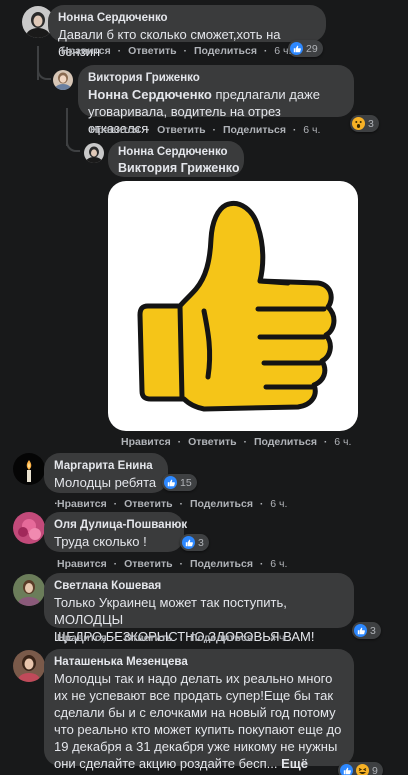 This screenshot has height=775, width=408. What do you see at coordinates (106, 480) in the screenshot?
I see `comment-bubble: Маргарита Енина Молодцы ребята .` at bounding box center [106, 480].